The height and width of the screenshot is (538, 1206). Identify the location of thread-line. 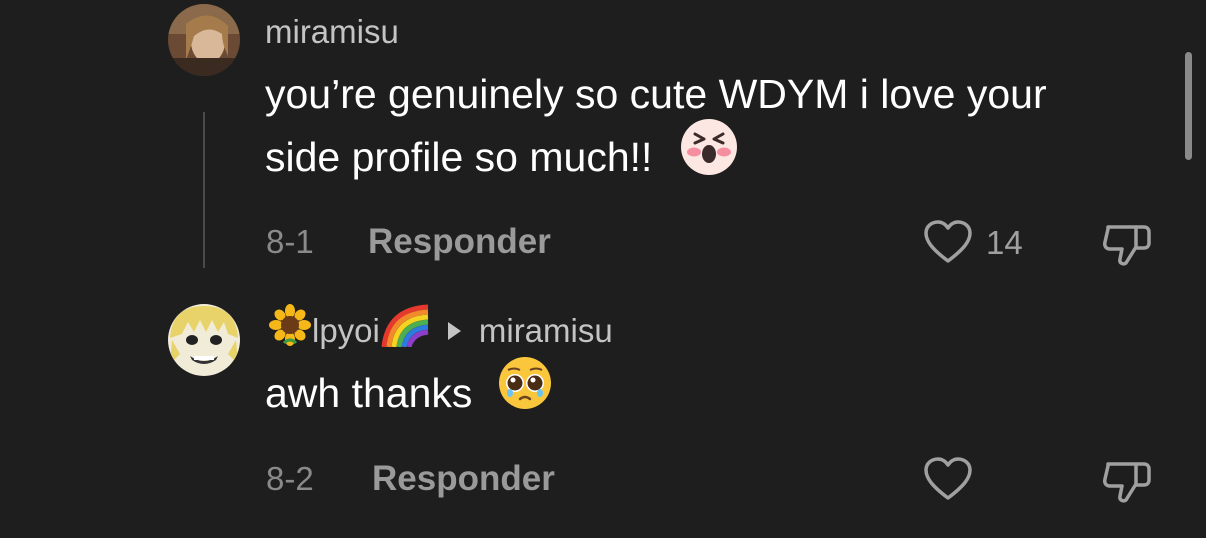
(204, 190).